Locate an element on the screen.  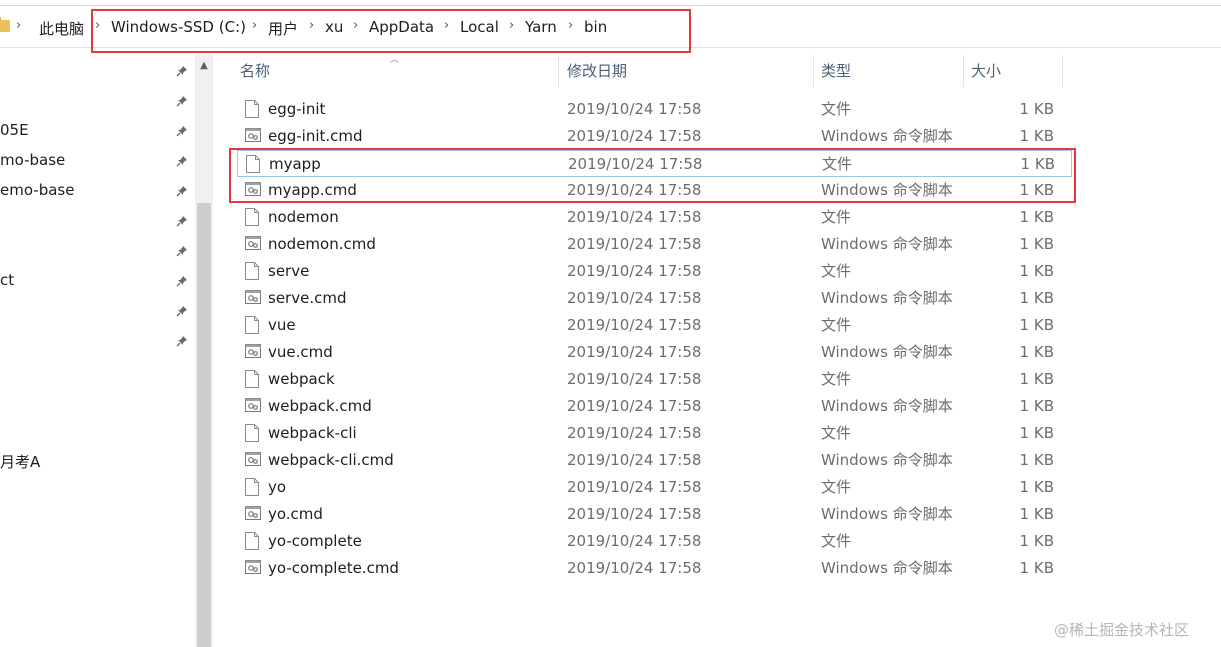
file-name: egg-init is located at coordinates (297, 109).